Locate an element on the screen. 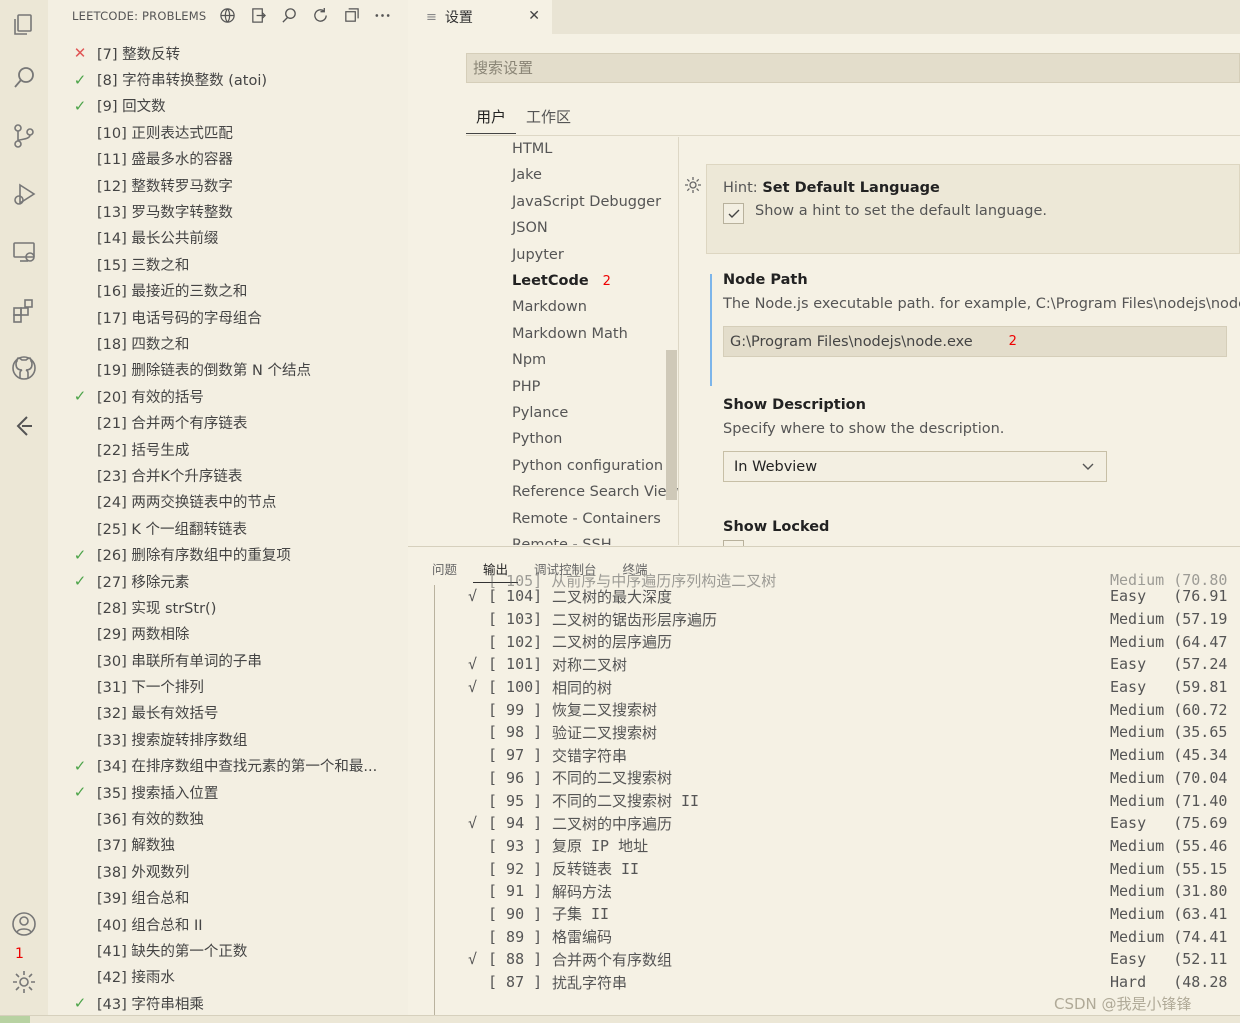  toc-item: Remote - Containers is located at coordinates (586, 519).